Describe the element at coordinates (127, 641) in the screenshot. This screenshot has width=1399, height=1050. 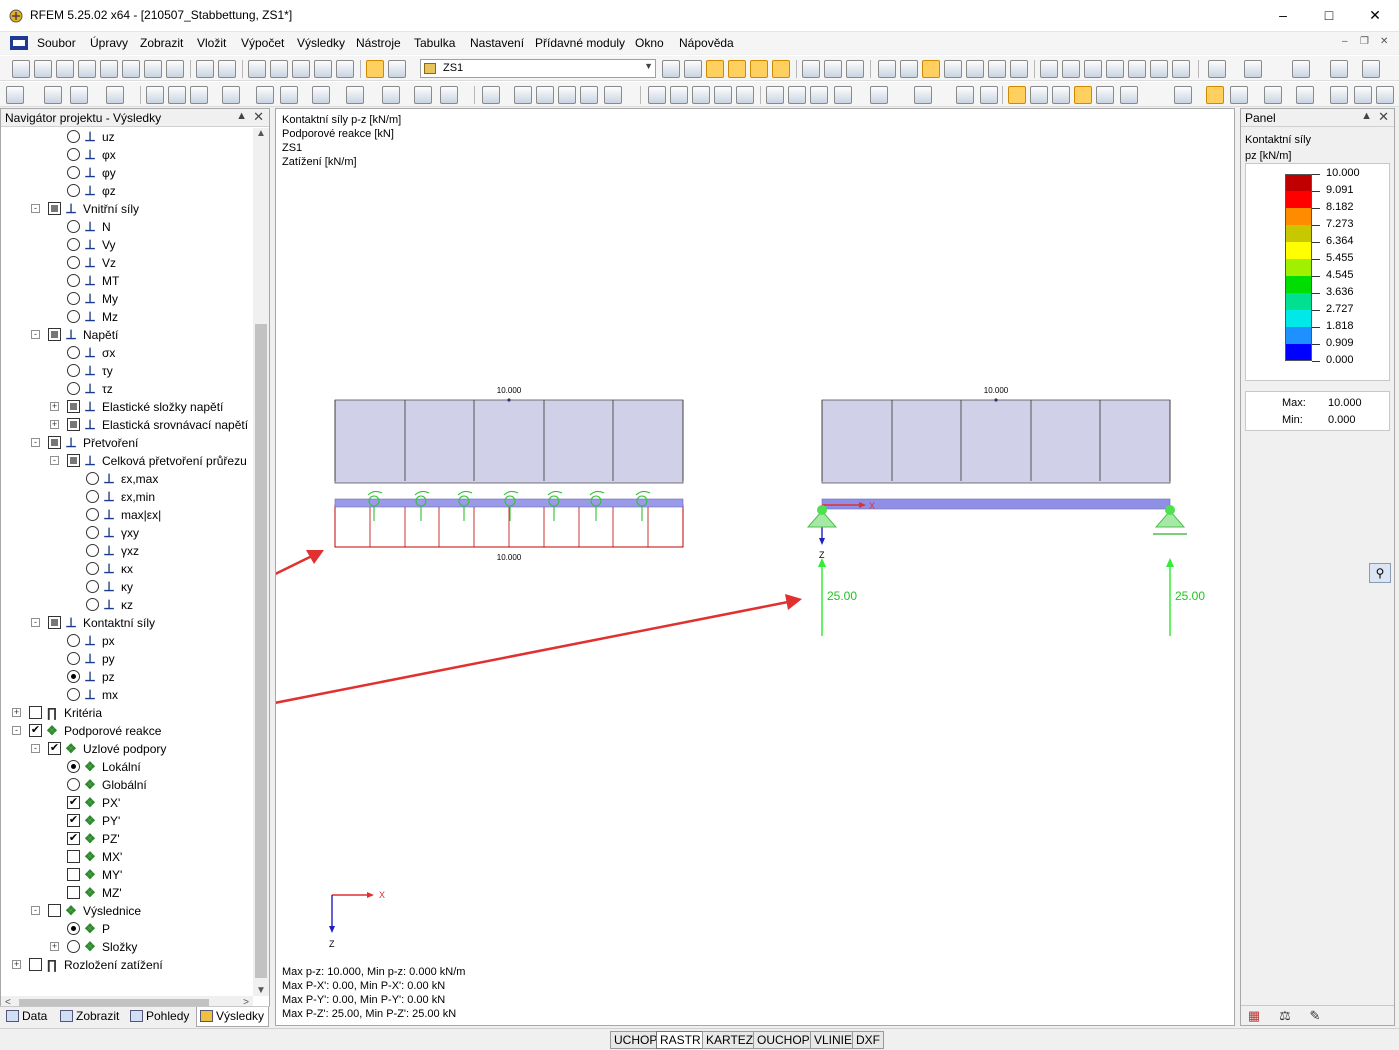
I see `tree-item: ⊥ px` at that location.